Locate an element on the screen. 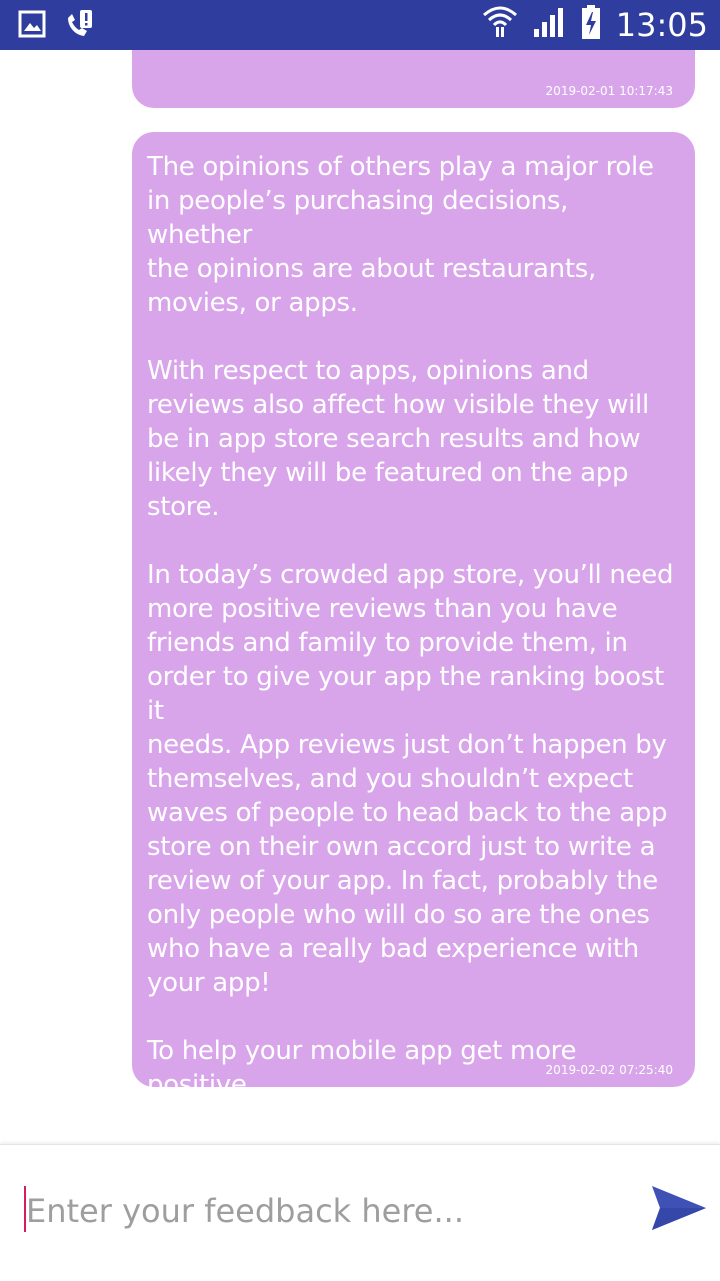 This screenshot has height=1281, width=720. feedback-input is located at coordinates (320, 1211).